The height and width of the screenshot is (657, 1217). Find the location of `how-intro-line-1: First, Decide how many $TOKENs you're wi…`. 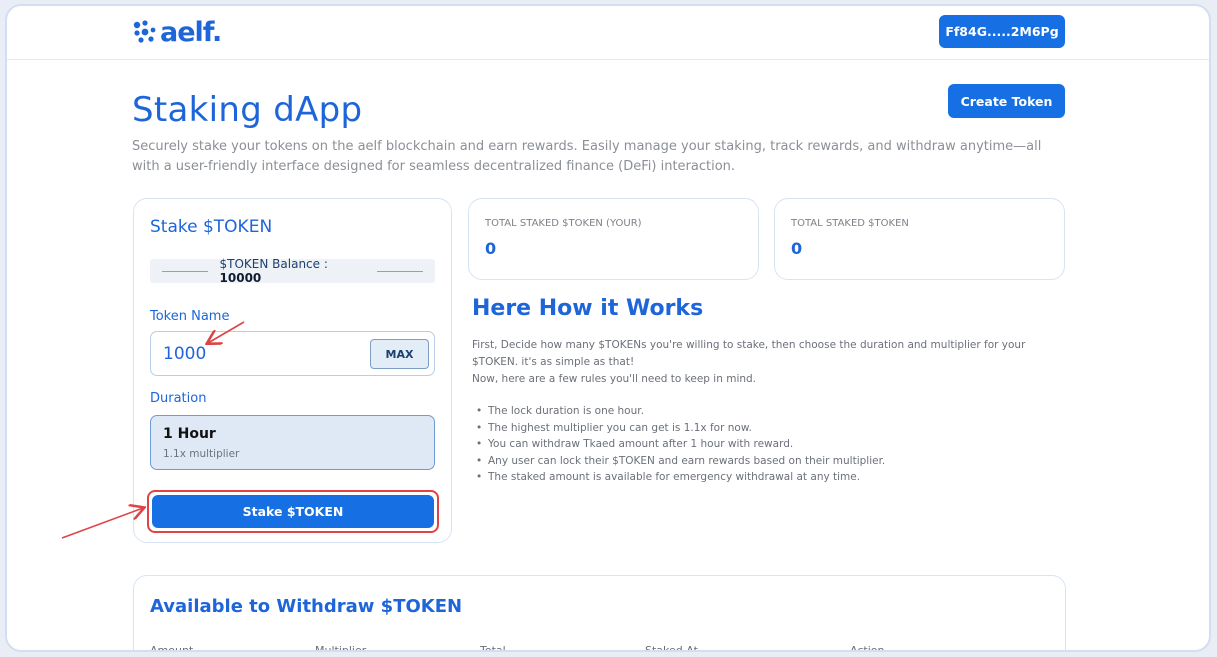

how-intro-line-1: First, Decide how many $TOKENs you're wi… is located at coordinates (749, 353).